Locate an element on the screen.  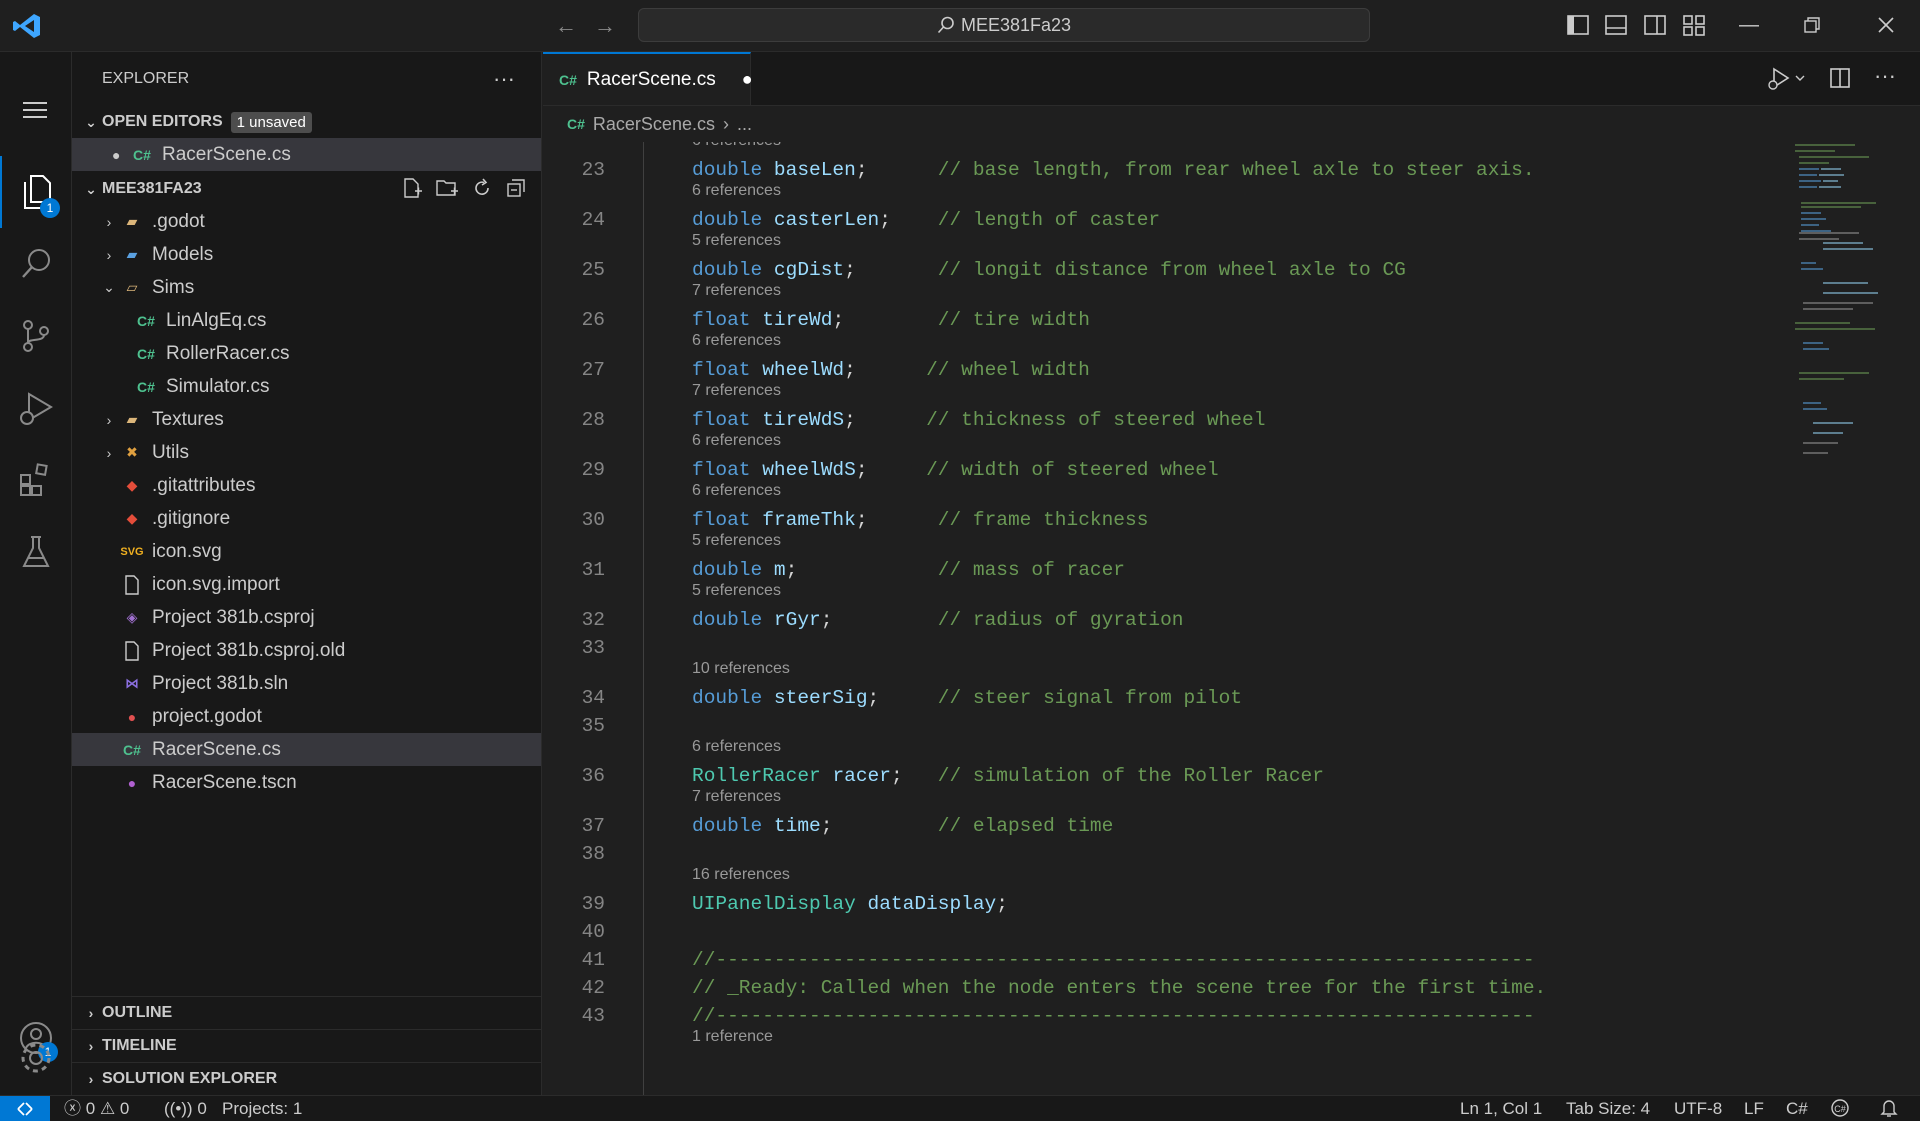
tree-item: C# LinAlgEq.cs is located at coordinates (306, 320).